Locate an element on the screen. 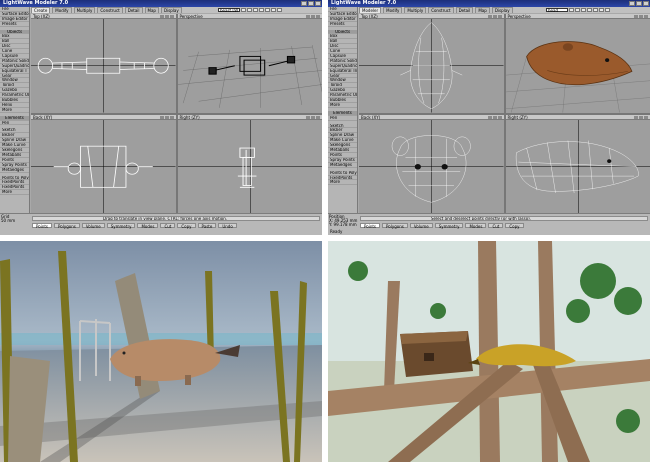 The height and width of the screenshot is (462, 650). wireframe-head-back is located at coordinates (431, 166).